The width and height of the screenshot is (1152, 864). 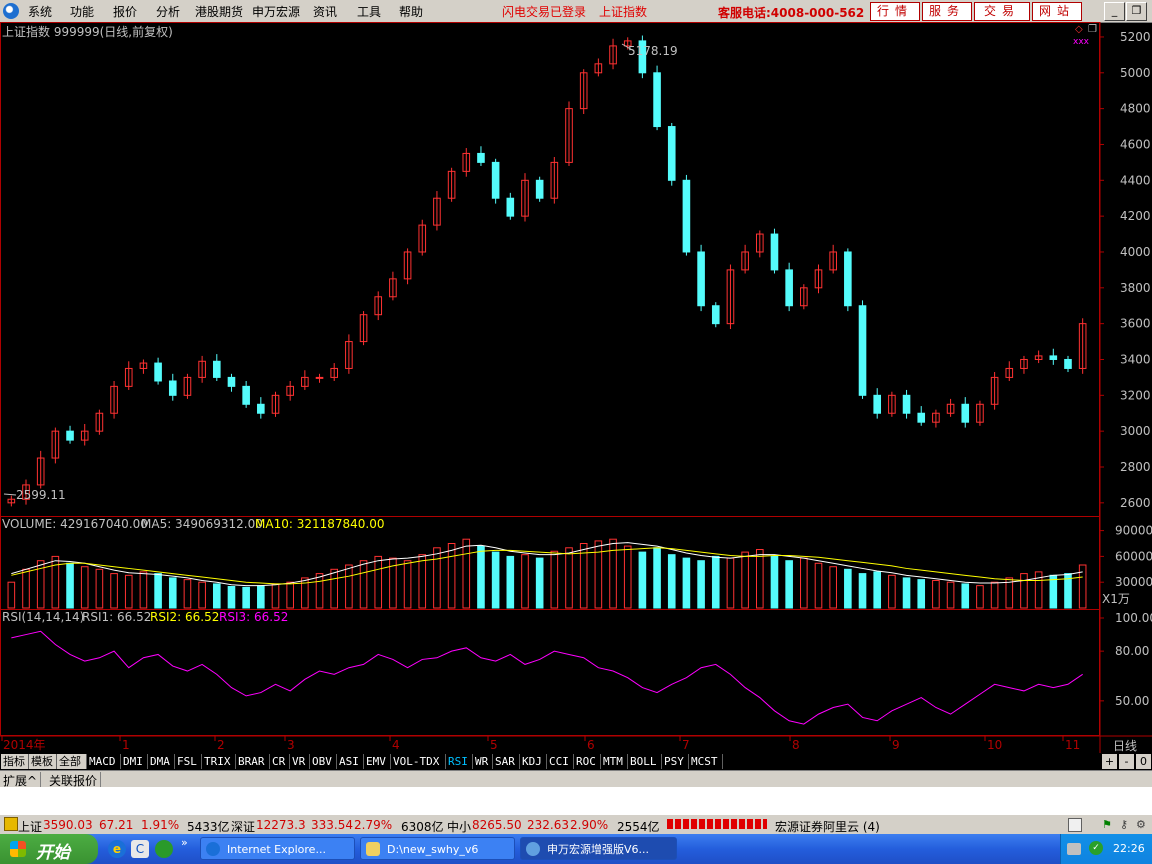 What do you see at coordinates (576, 779) in the screenshot?
I see `extension-row: 扩展^ 关联报价` at bounding box center [576, 779].